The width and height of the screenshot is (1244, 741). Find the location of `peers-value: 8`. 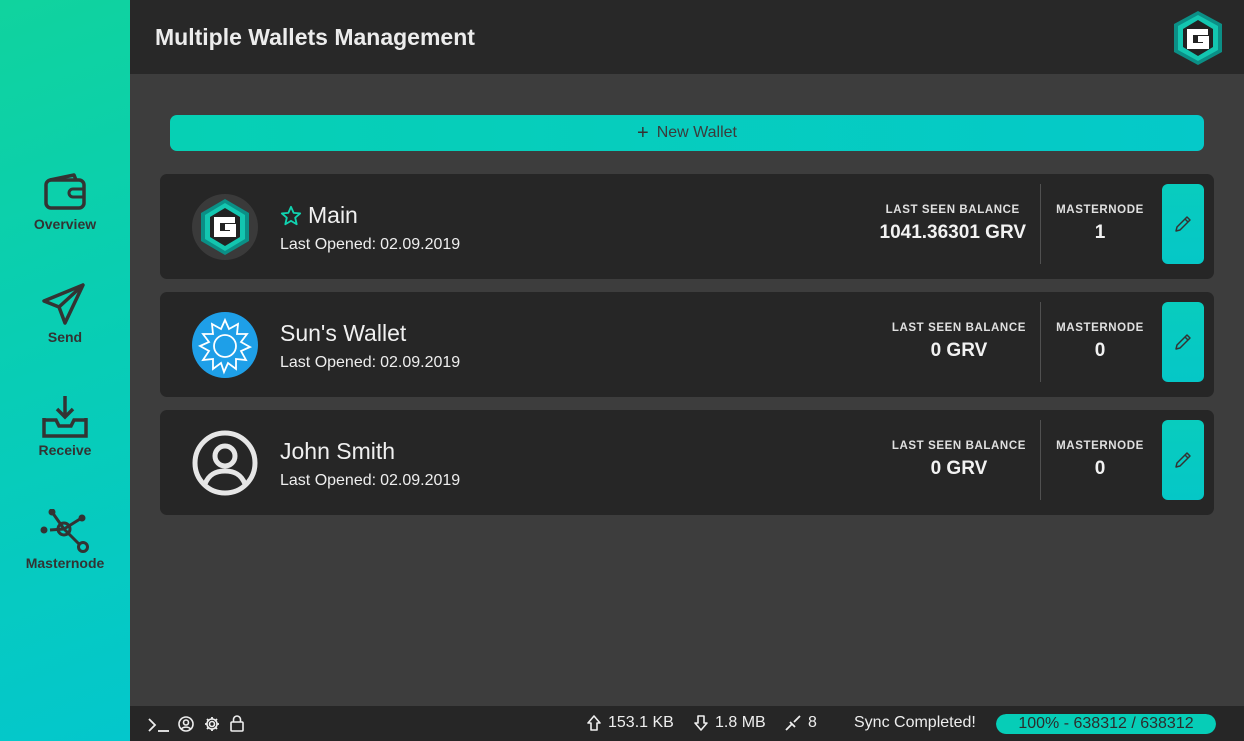

peers-value: 8 is located at coordinates (812, 722).